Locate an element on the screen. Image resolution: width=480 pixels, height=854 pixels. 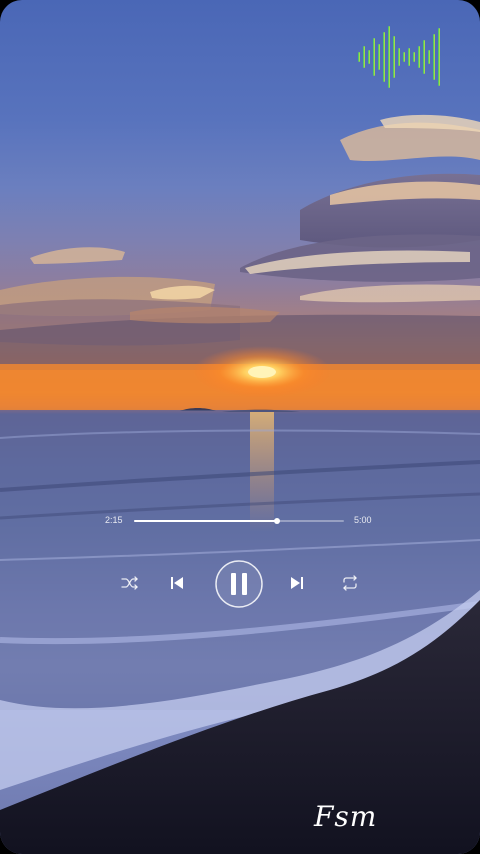
elapsed-time: 2:15 is located at coordinates (114, 520).